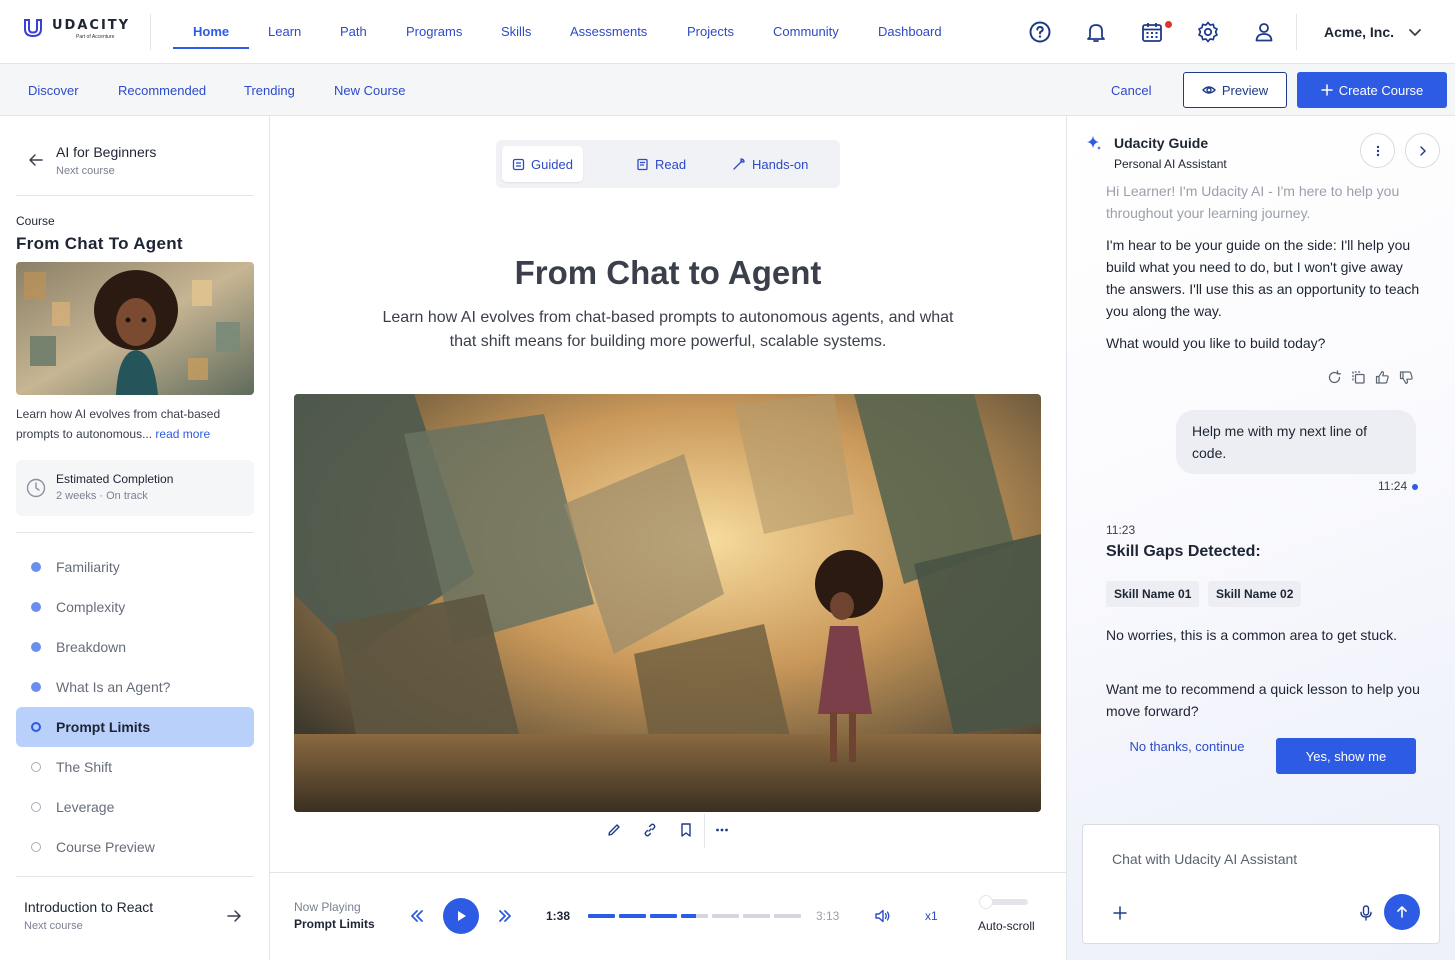 The image size is (1455, 960). What do you see at coordinates (135, 607) in the screenshot?
I see `lesson-item: Complexity` at bounding box center [135, 607].